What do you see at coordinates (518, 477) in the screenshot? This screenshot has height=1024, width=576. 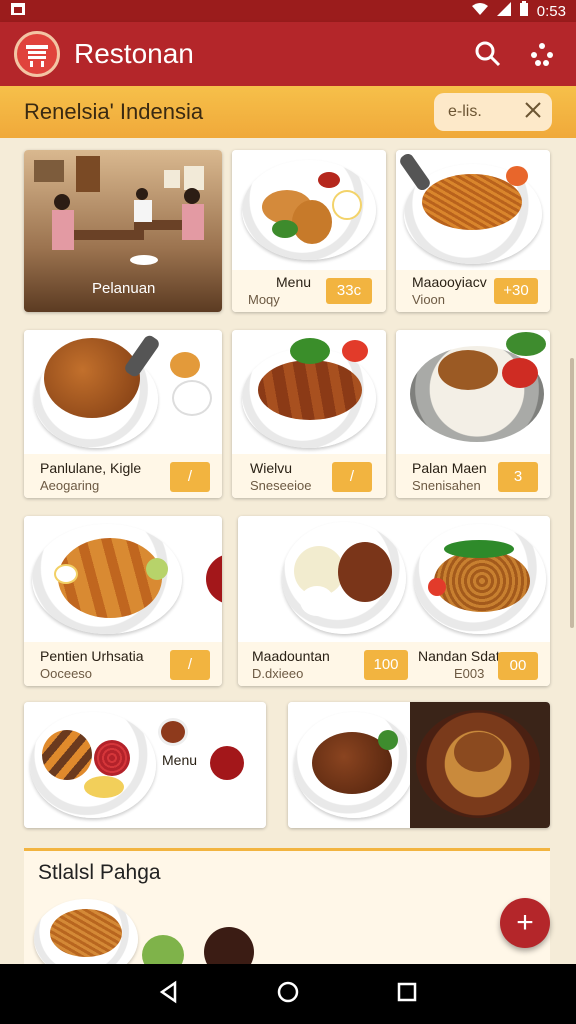 I see `action-tag: 3` at bounding box center [518, 477].